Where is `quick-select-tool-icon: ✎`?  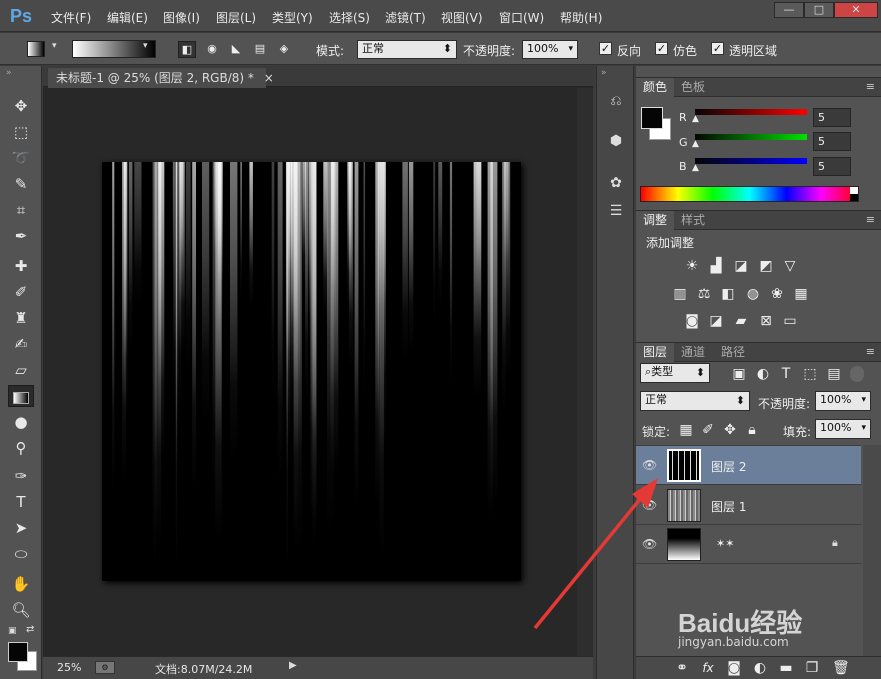 quick-select-tool-icon: ✎ is located at coordinates (21, 184).